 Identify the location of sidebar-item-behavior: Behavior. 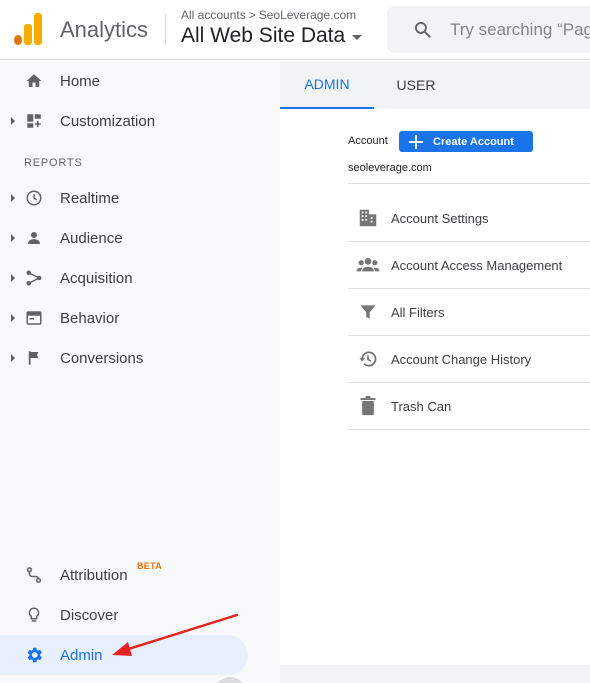
(124, 318).